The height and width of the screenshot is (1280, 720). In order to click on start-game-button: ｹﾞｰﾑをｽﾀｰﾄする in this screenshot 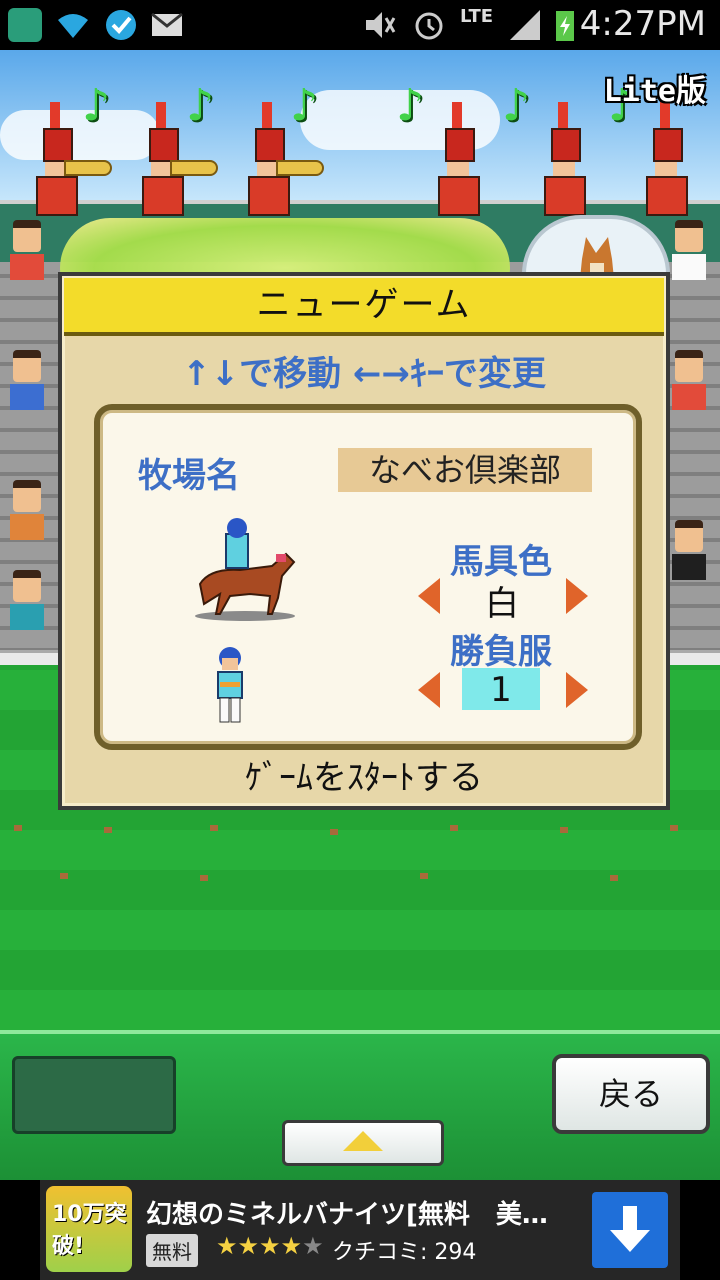, I will do `click(364, 774)`.